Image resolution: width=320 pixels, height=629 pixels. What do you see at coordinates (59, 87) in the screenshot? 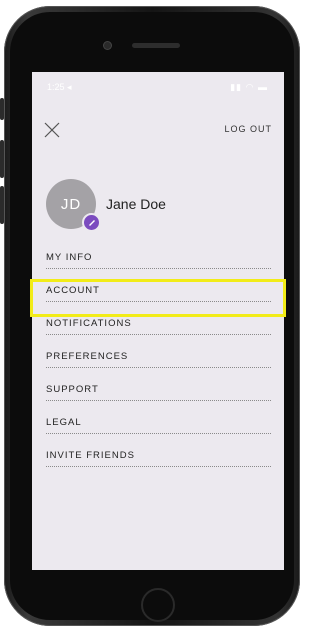
I see `status-time: 1:25 ◂` at bounding box center [59, 87].